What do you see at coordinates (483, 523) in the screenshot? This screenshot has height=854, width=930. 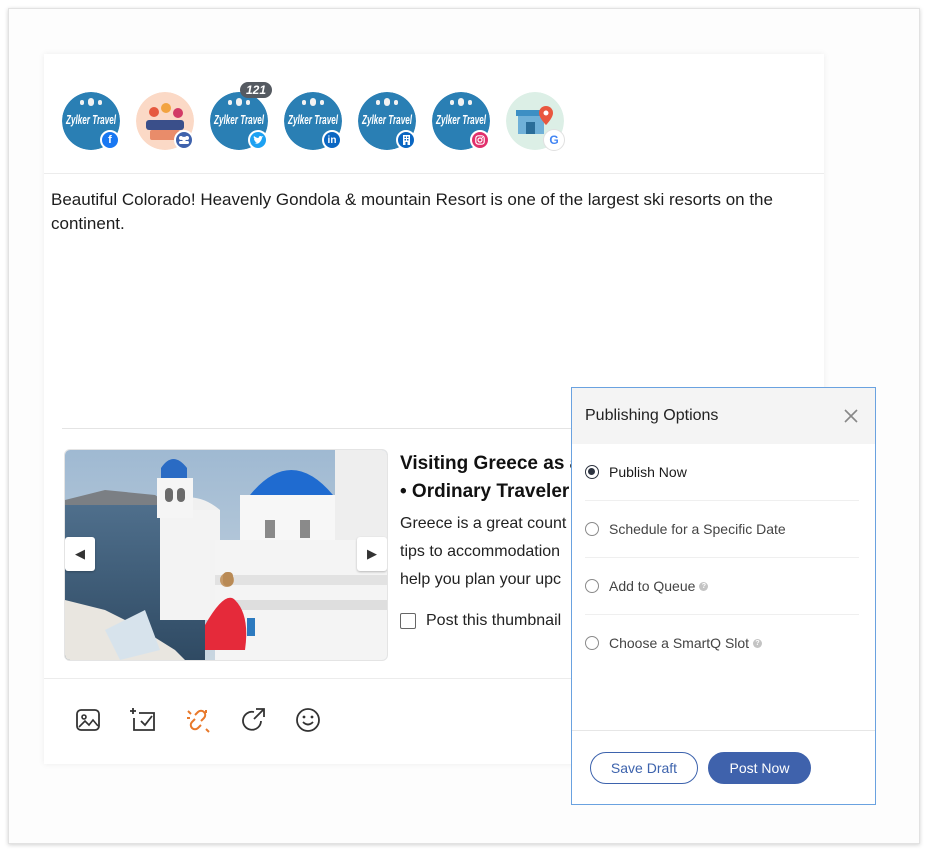 I see `link-preview-desc-line: Greece is a great count` at bounding box center [483, 523].